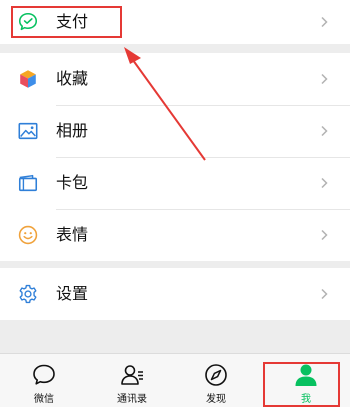 This screenshot has height=407, width=350. Describe the element at coordinates (72, 234) in the screenshot. I see `stickers-label: 表情` at that location.